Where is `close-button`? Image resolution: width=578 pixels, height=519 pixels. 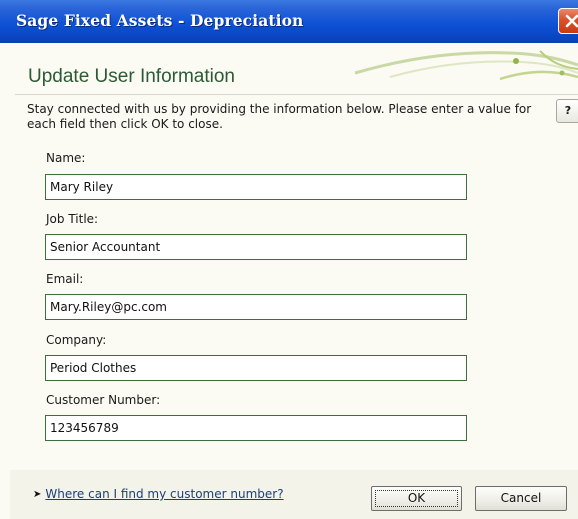
close-button is located at coordinates (568, 21).